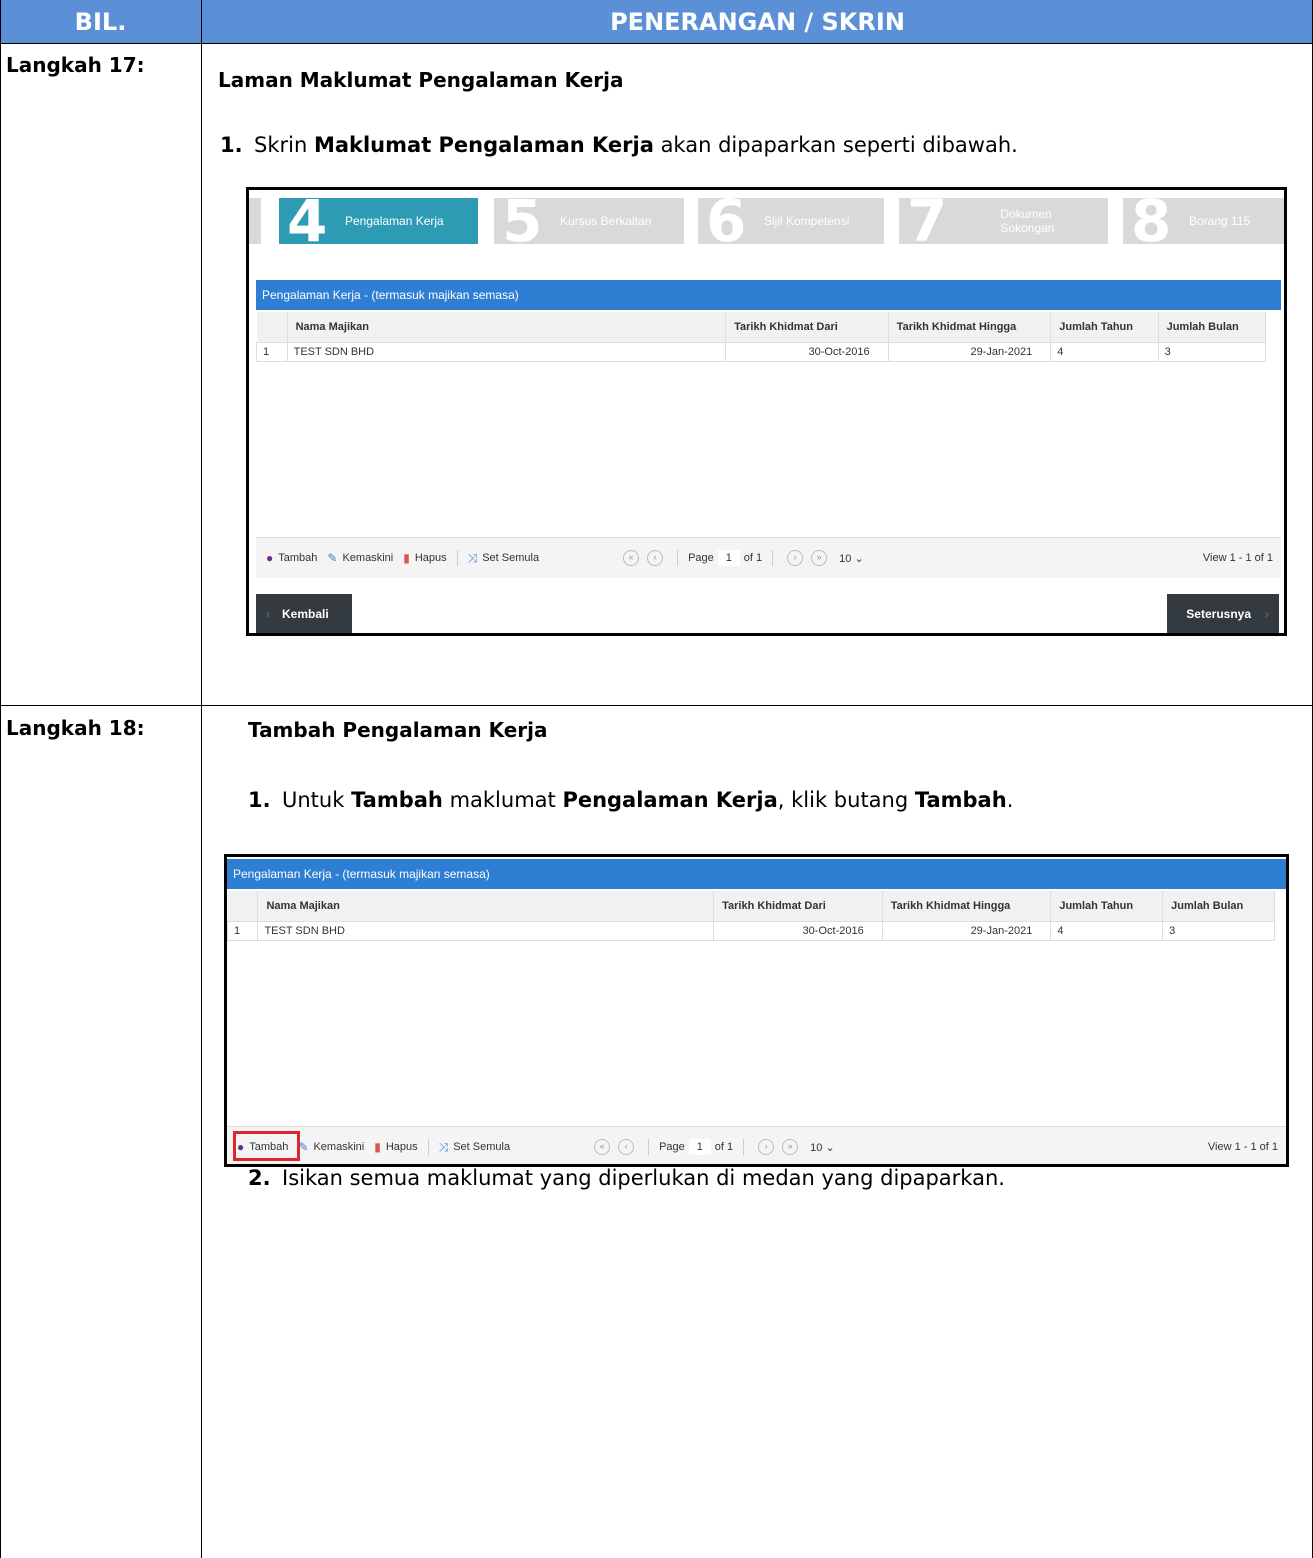 Image resolution: width=1313 pixels, height=1558 pixels. Describe the element at coordinates (656, 21) in the screenshot. I see `table-header: BIL. PENERANGAN / SKRIN` at that location.